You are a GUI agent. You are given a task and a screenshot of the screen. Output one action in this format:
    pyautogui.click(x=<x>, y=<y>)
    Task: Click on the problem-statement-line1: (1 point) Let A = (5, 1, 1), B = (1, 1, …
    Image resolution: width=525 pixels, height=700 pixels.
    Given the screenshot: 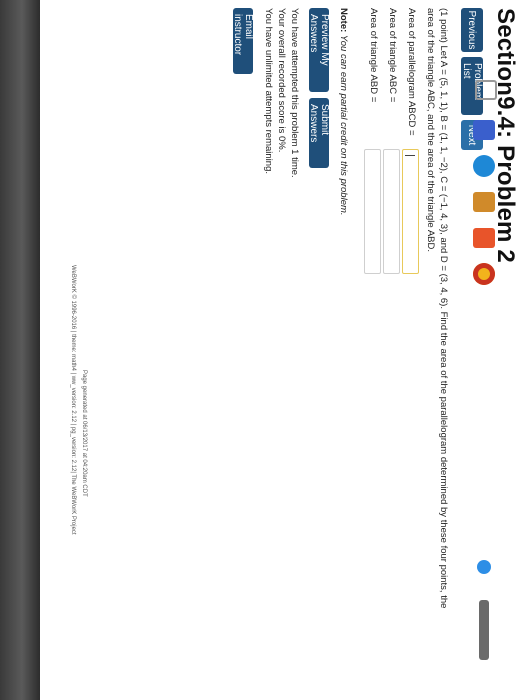 What is the action you would take?
    pyautogui.click(x=443, y=308)
    